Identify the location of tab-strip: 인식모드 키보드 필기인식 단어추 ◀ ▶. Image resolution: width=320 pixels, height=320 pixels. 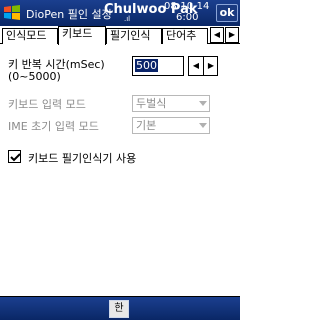
(120, 35).